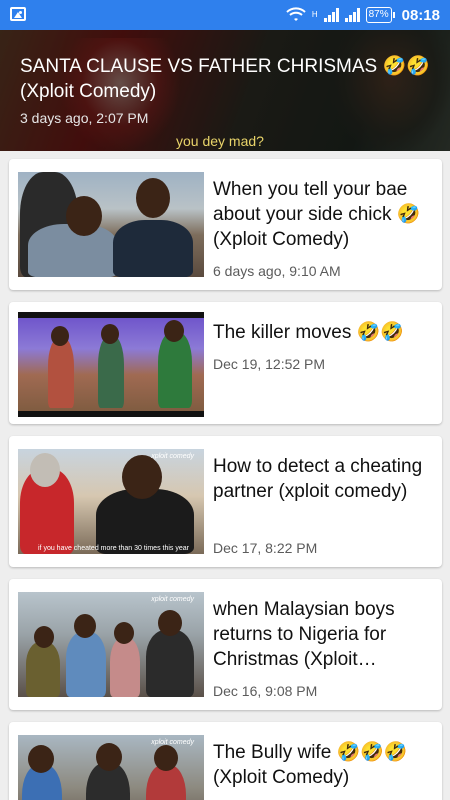 This screenshot has height=800, width=450. Describe the element at coordinates (308, 332) in the screenshot. I see `video-title: The killer moves 🤣🤣` at that location.